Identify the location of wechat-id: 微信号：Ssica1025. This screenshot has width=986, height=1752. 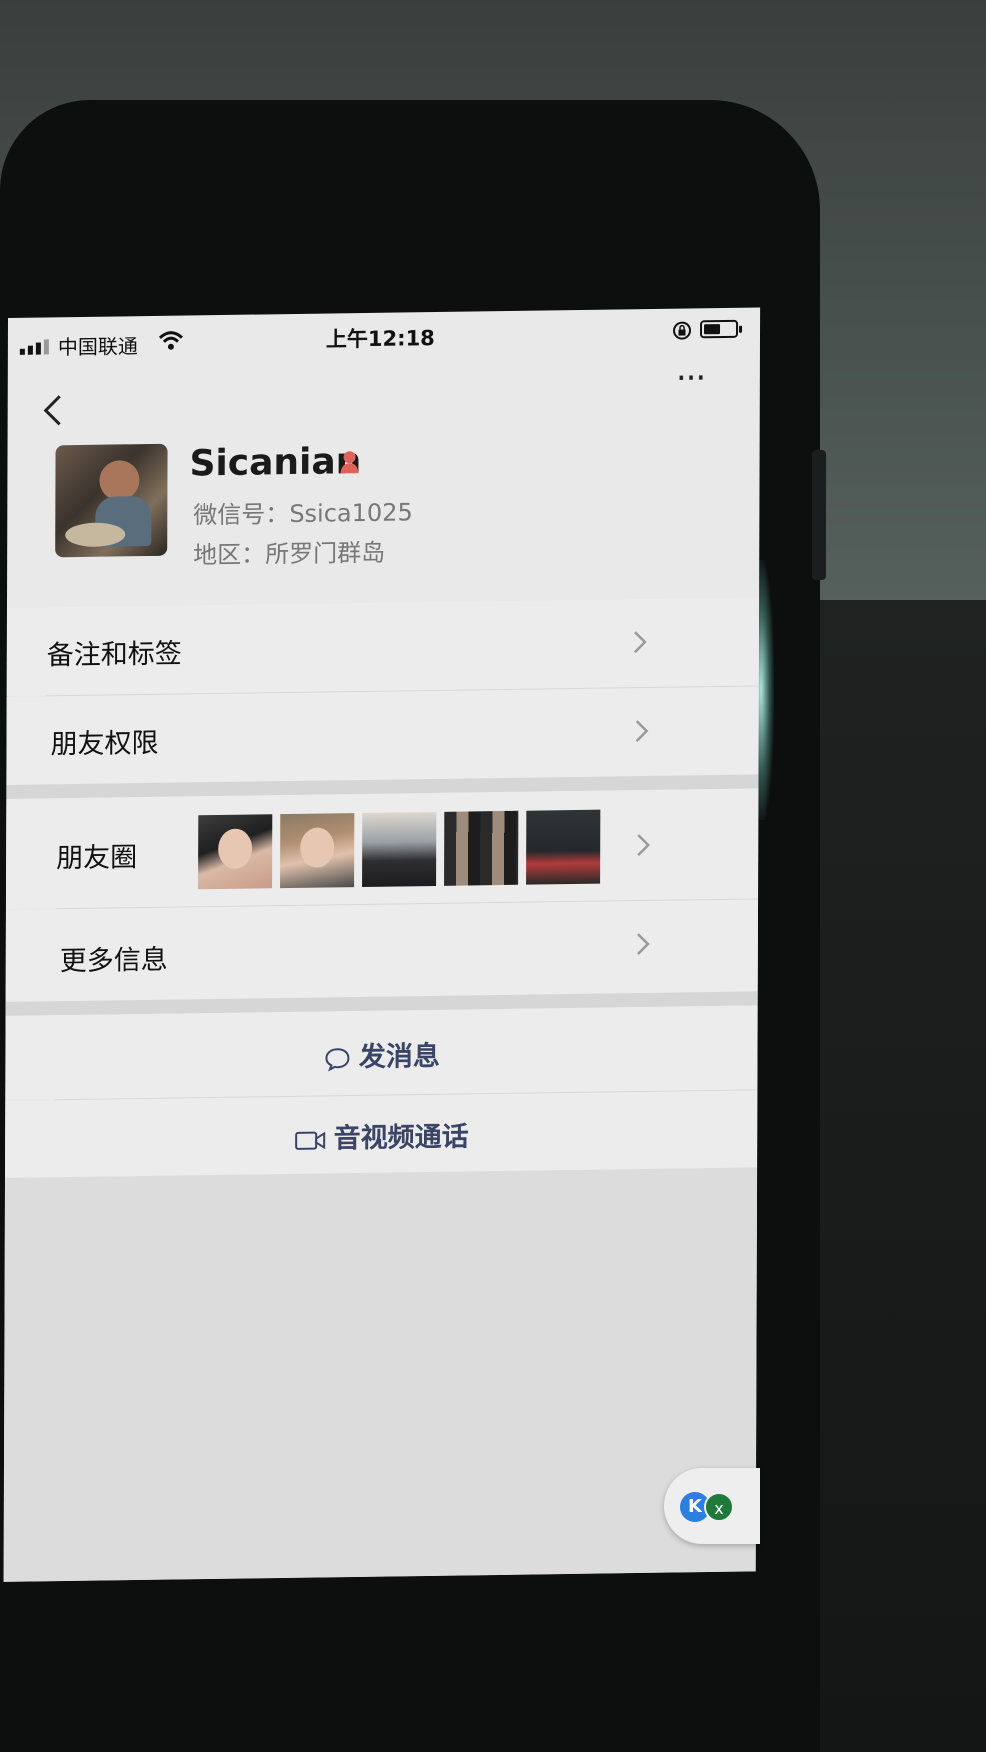
(303, 514).